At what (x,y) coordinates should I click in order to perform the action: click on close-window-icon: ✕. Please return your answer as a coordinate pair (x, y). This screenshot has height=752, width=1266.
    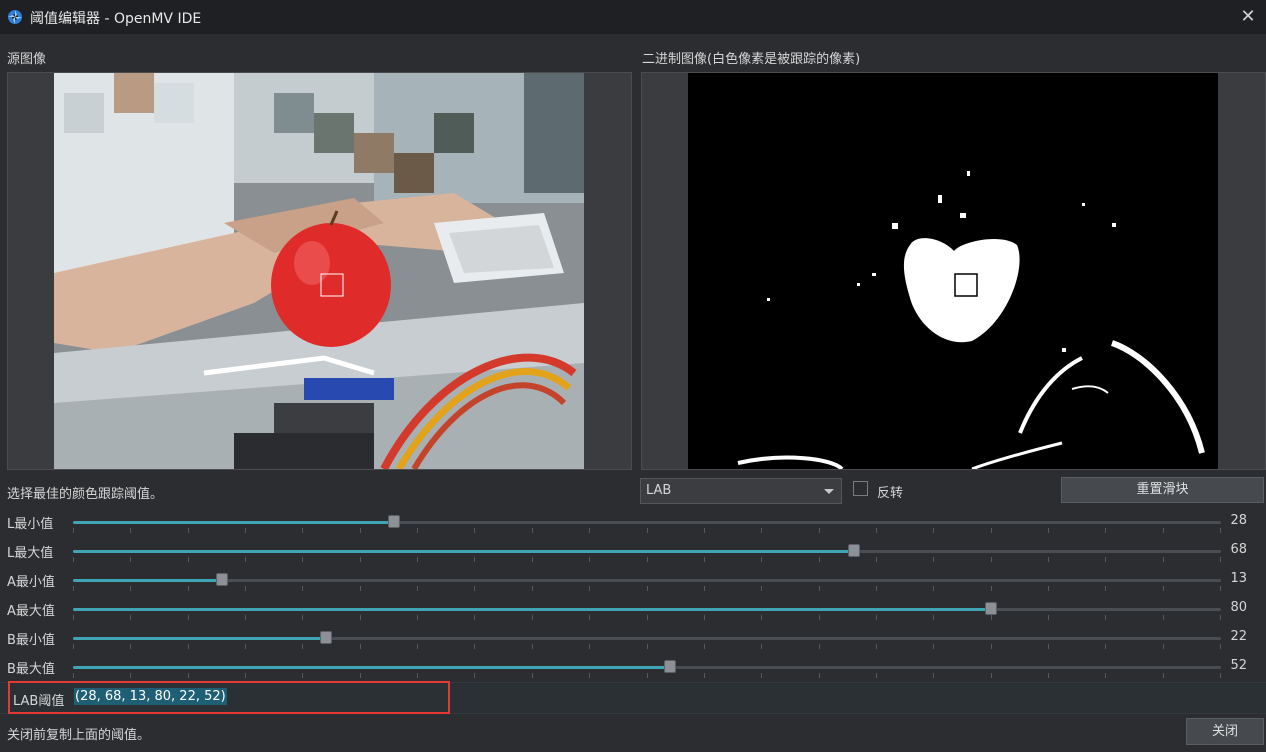
    Looking at the image, I should click on (1248, 17).